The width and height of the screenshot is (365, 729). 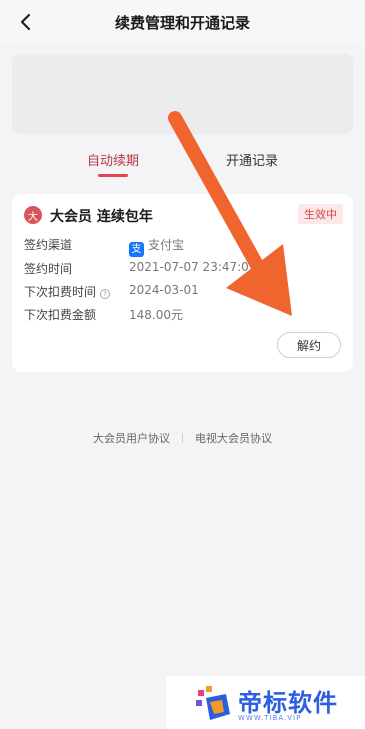 What do you see at coordinates (60, 292) in the screenshot?
I see `next-charge-time-text: 下次扣费时间` at bounding box center [60, 292].